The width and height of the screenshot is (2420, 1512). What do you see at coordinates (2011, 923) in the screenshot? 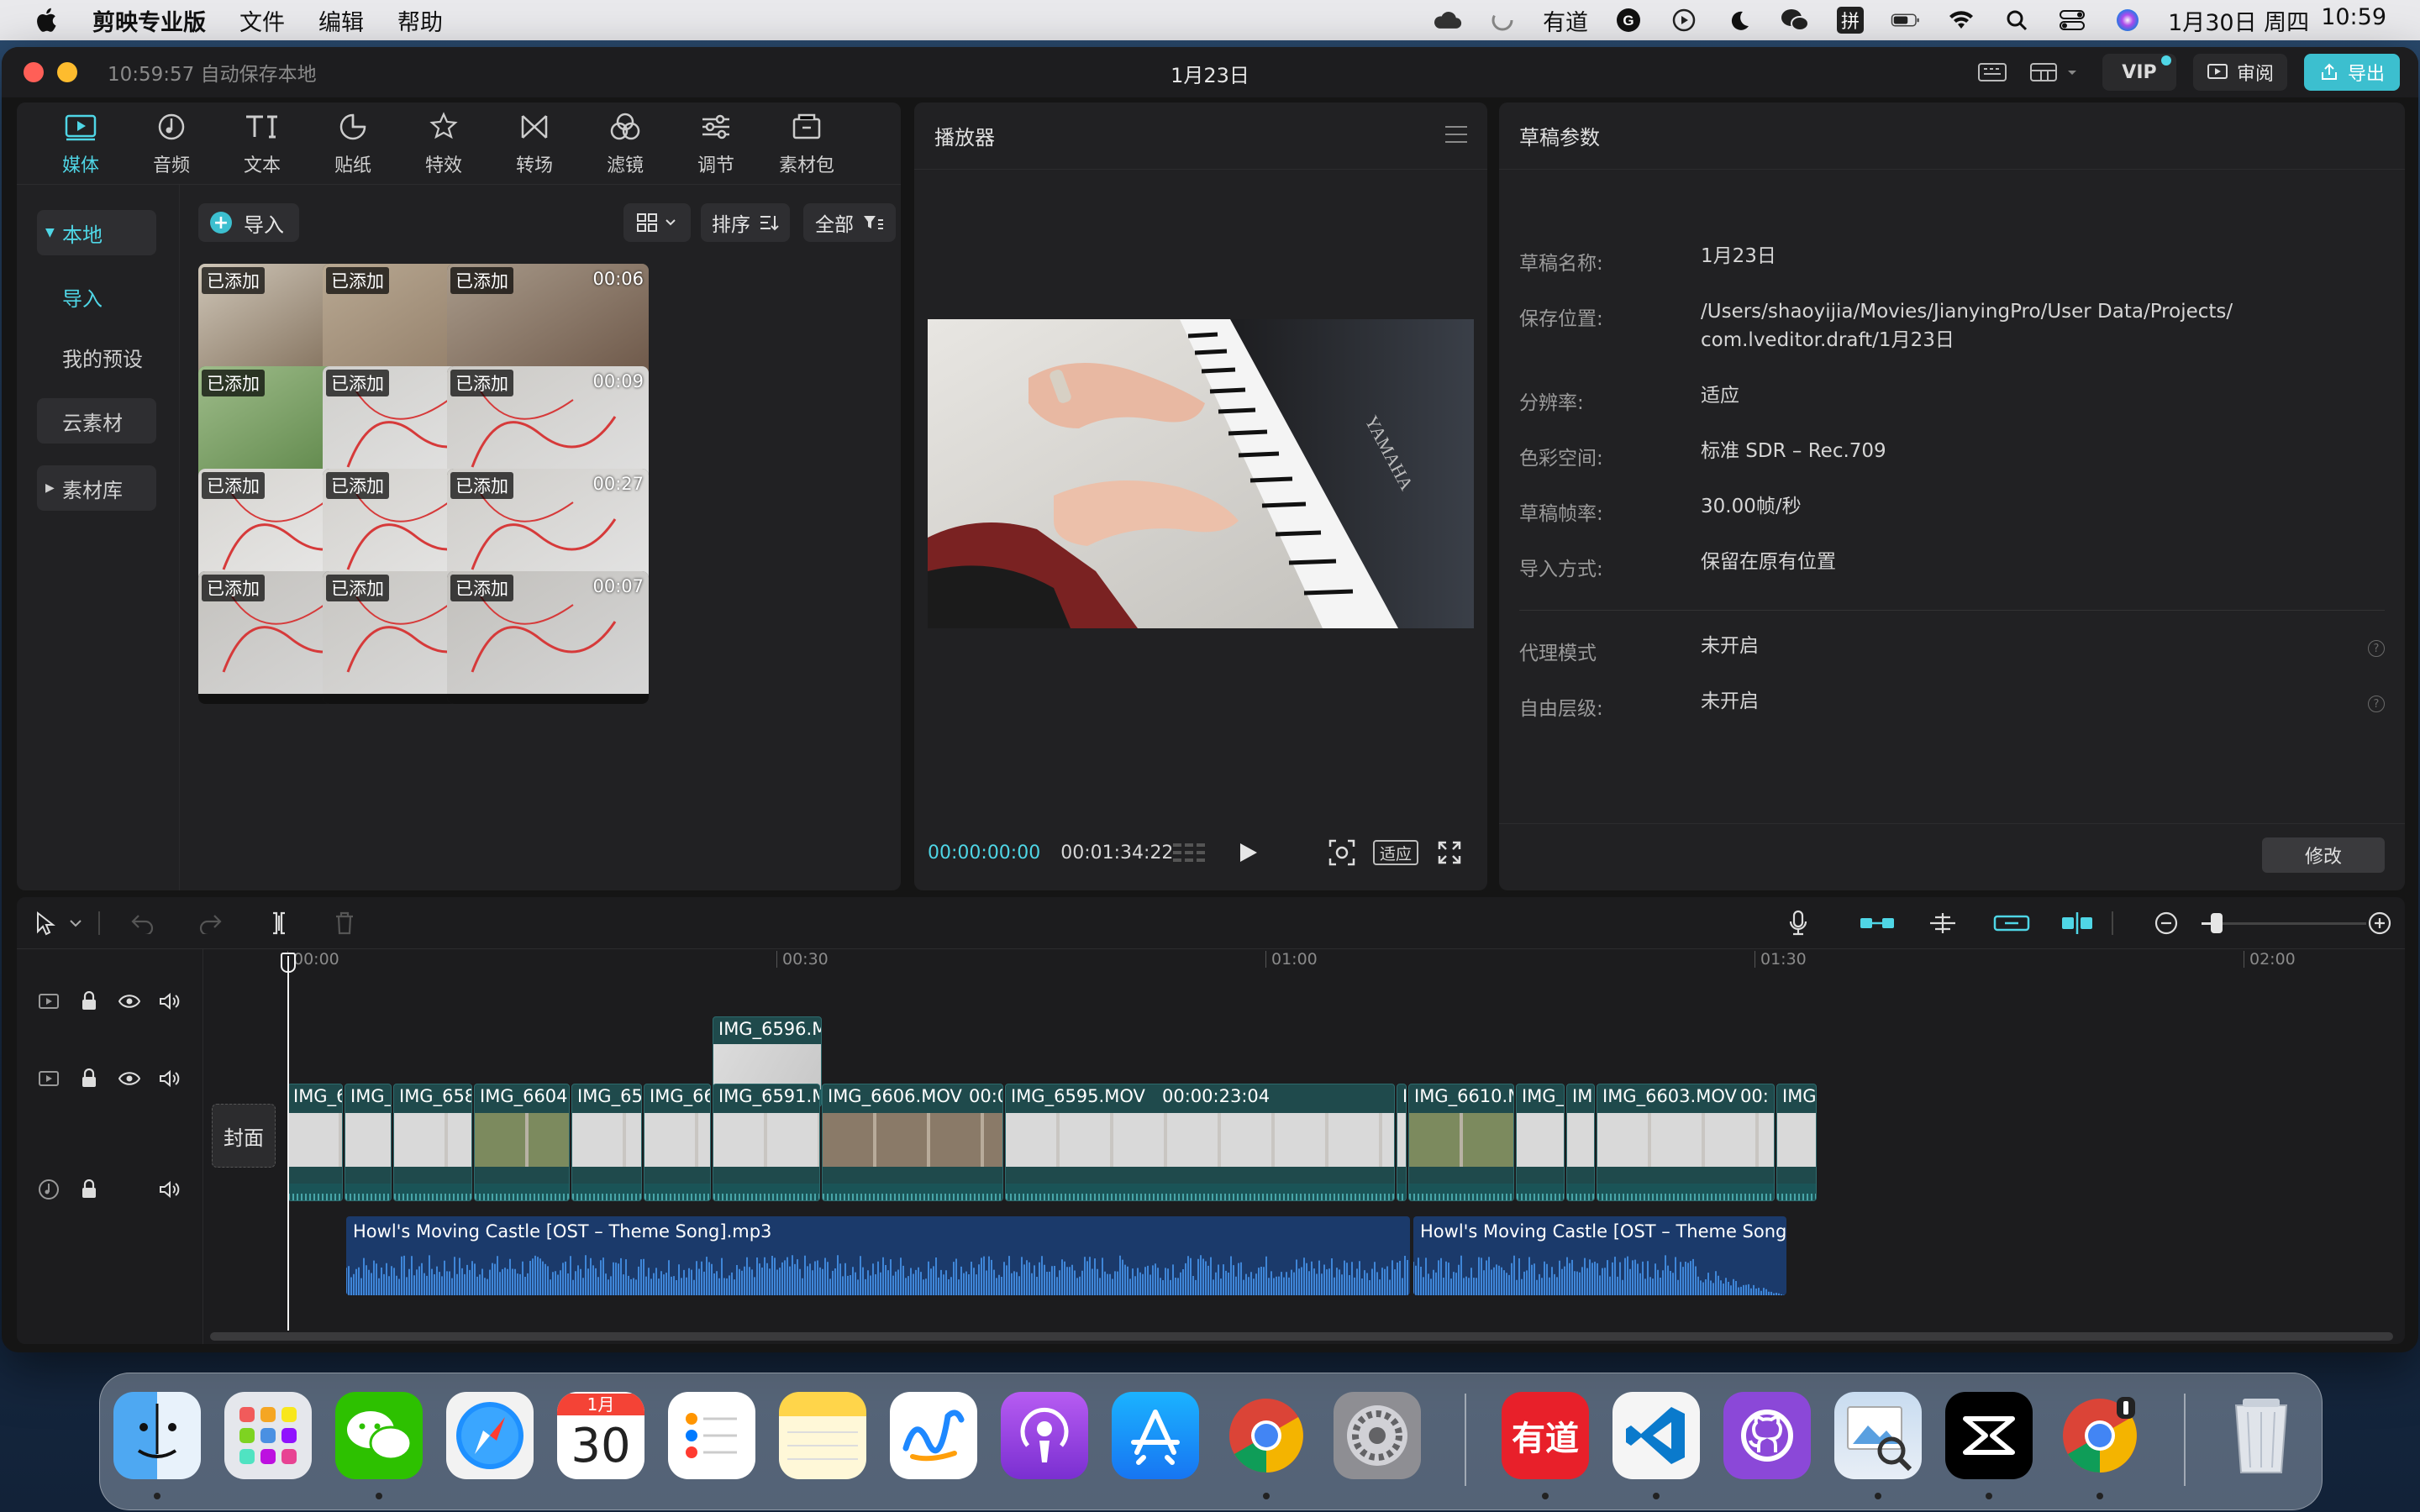
I see `linkage-icon` at bounding box center [2011, 923].